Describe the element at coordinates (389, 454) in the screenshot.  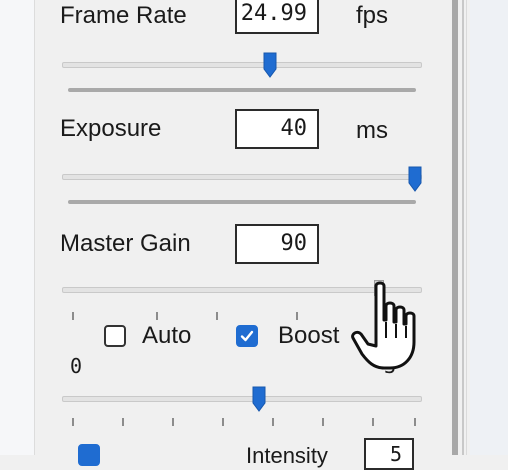
I see `intensity-input: 5` at that location.